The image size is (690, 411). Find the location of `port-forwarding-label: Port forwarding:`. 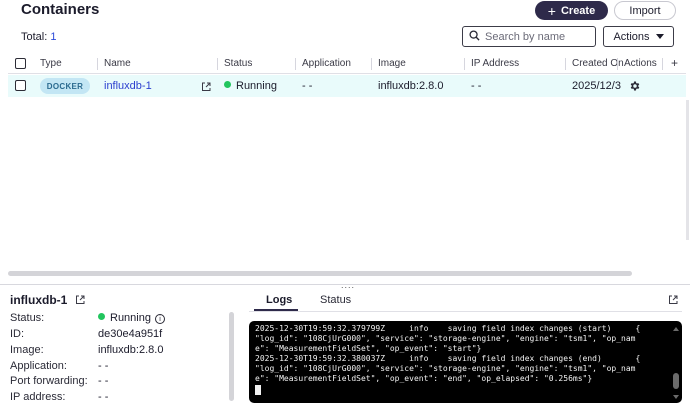

port-forwarding-label: Port forwarding: is located at coordinates (49, 381).